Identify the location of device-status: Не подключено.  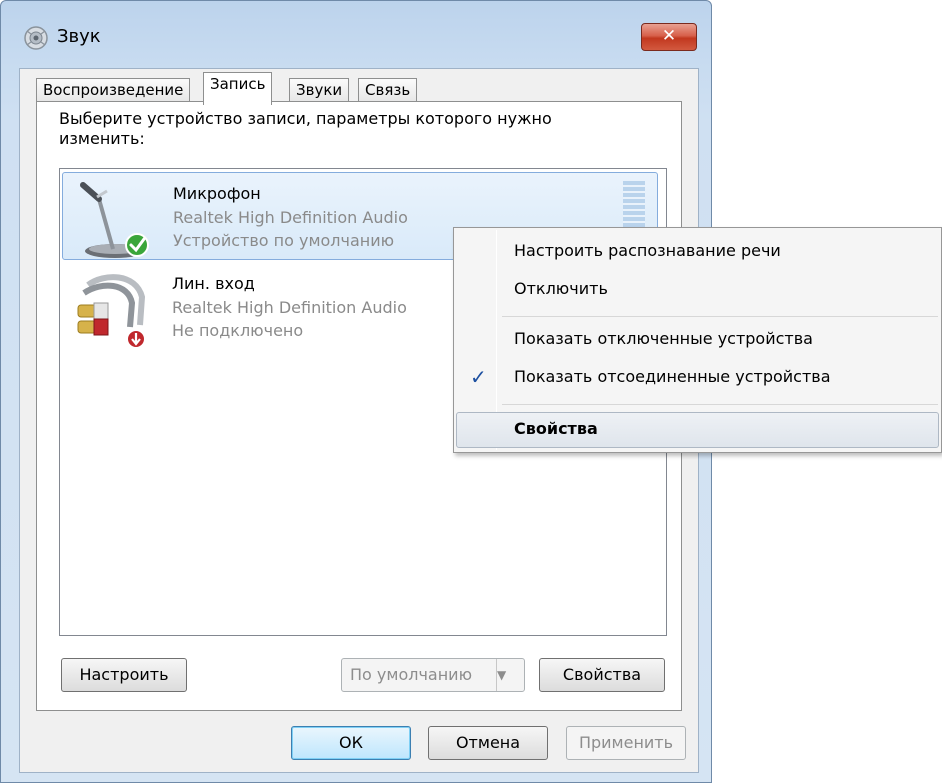
(238, 330).